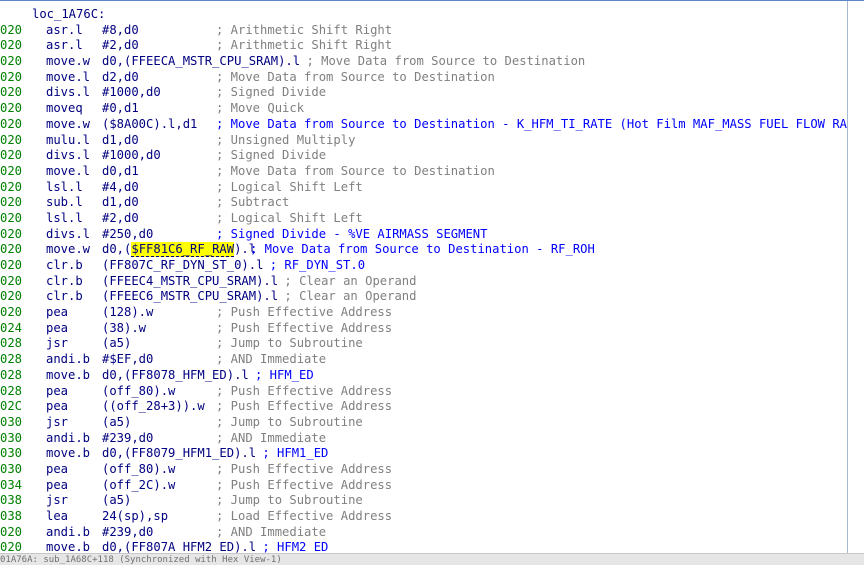 The width and height of the screenshot is (864, 565). Describe the element at coordinates (424, 203) in the screenshot. I see `instruction-row: 020 sub.l d1,d0 ; Subtract` at that location.